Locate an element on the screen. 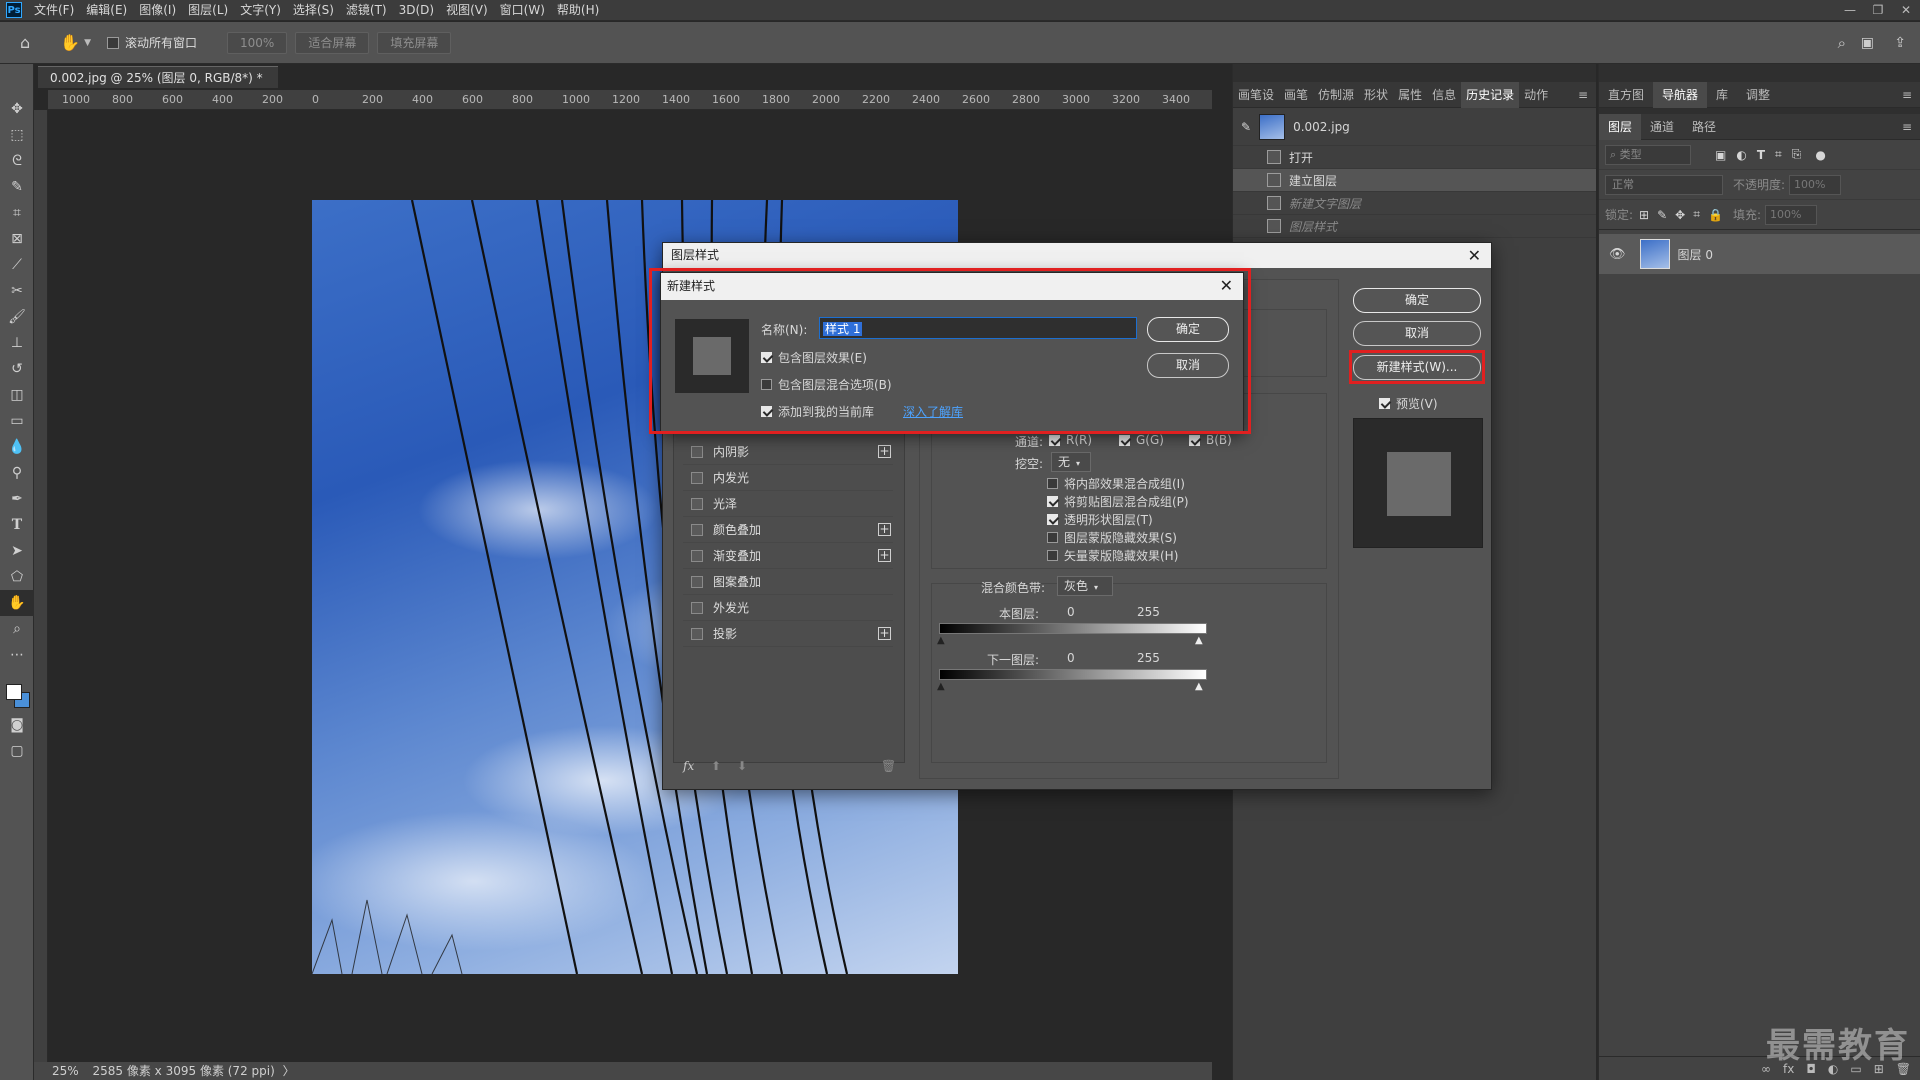  top-tab-1: 导航器 is located at coordinates (1680, 94).